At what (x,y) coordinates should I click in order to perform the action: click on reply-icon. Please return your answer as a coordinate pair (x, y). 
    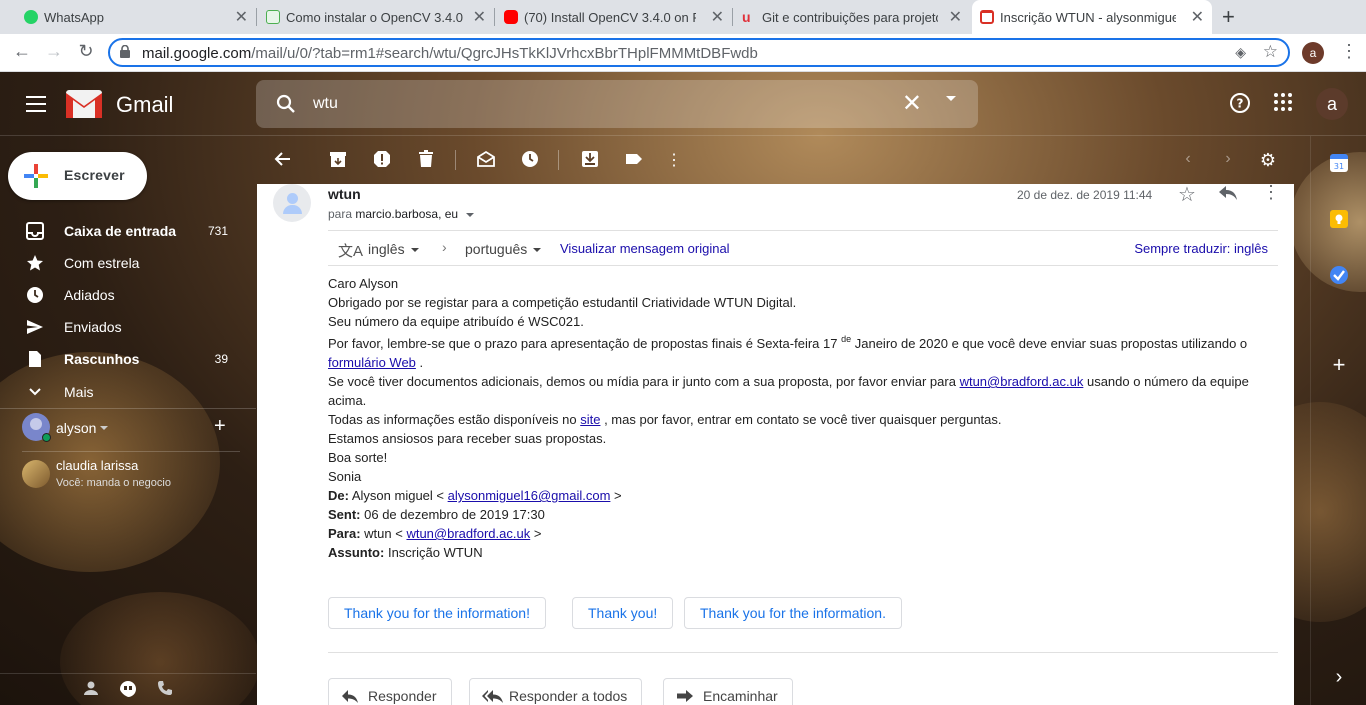
    Looking at the image, I should click on (1228, 195).